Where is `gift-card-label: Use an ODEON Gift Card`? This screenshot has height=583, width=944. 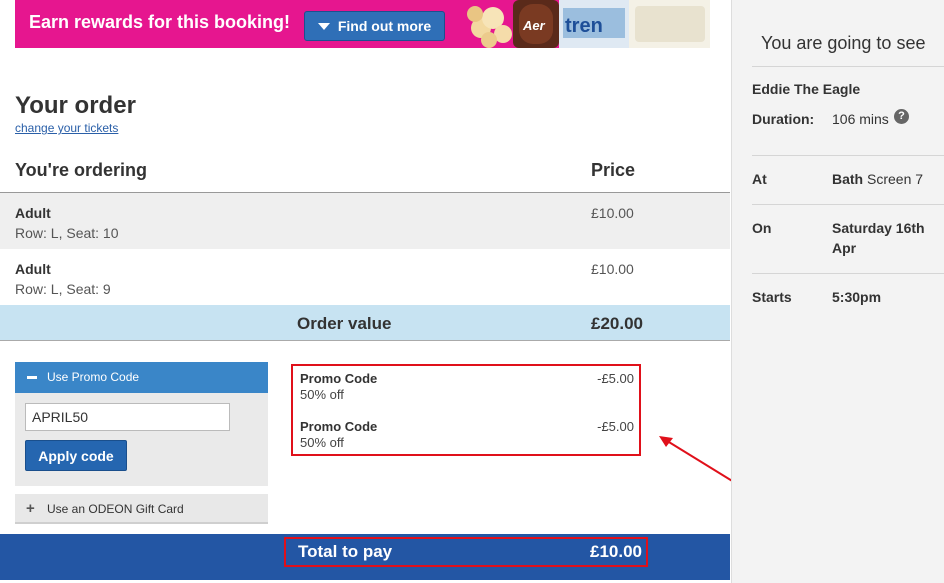 gift-card-label: Use an ODEON Gift Card is located at coordinates (115, 509).